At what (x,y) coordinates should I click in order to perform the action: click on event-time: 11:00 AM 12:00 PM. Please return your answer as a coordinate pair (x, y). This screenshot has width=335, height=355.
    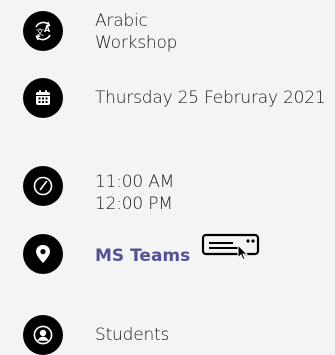
    Looking at the image, I should click on (134, 193).